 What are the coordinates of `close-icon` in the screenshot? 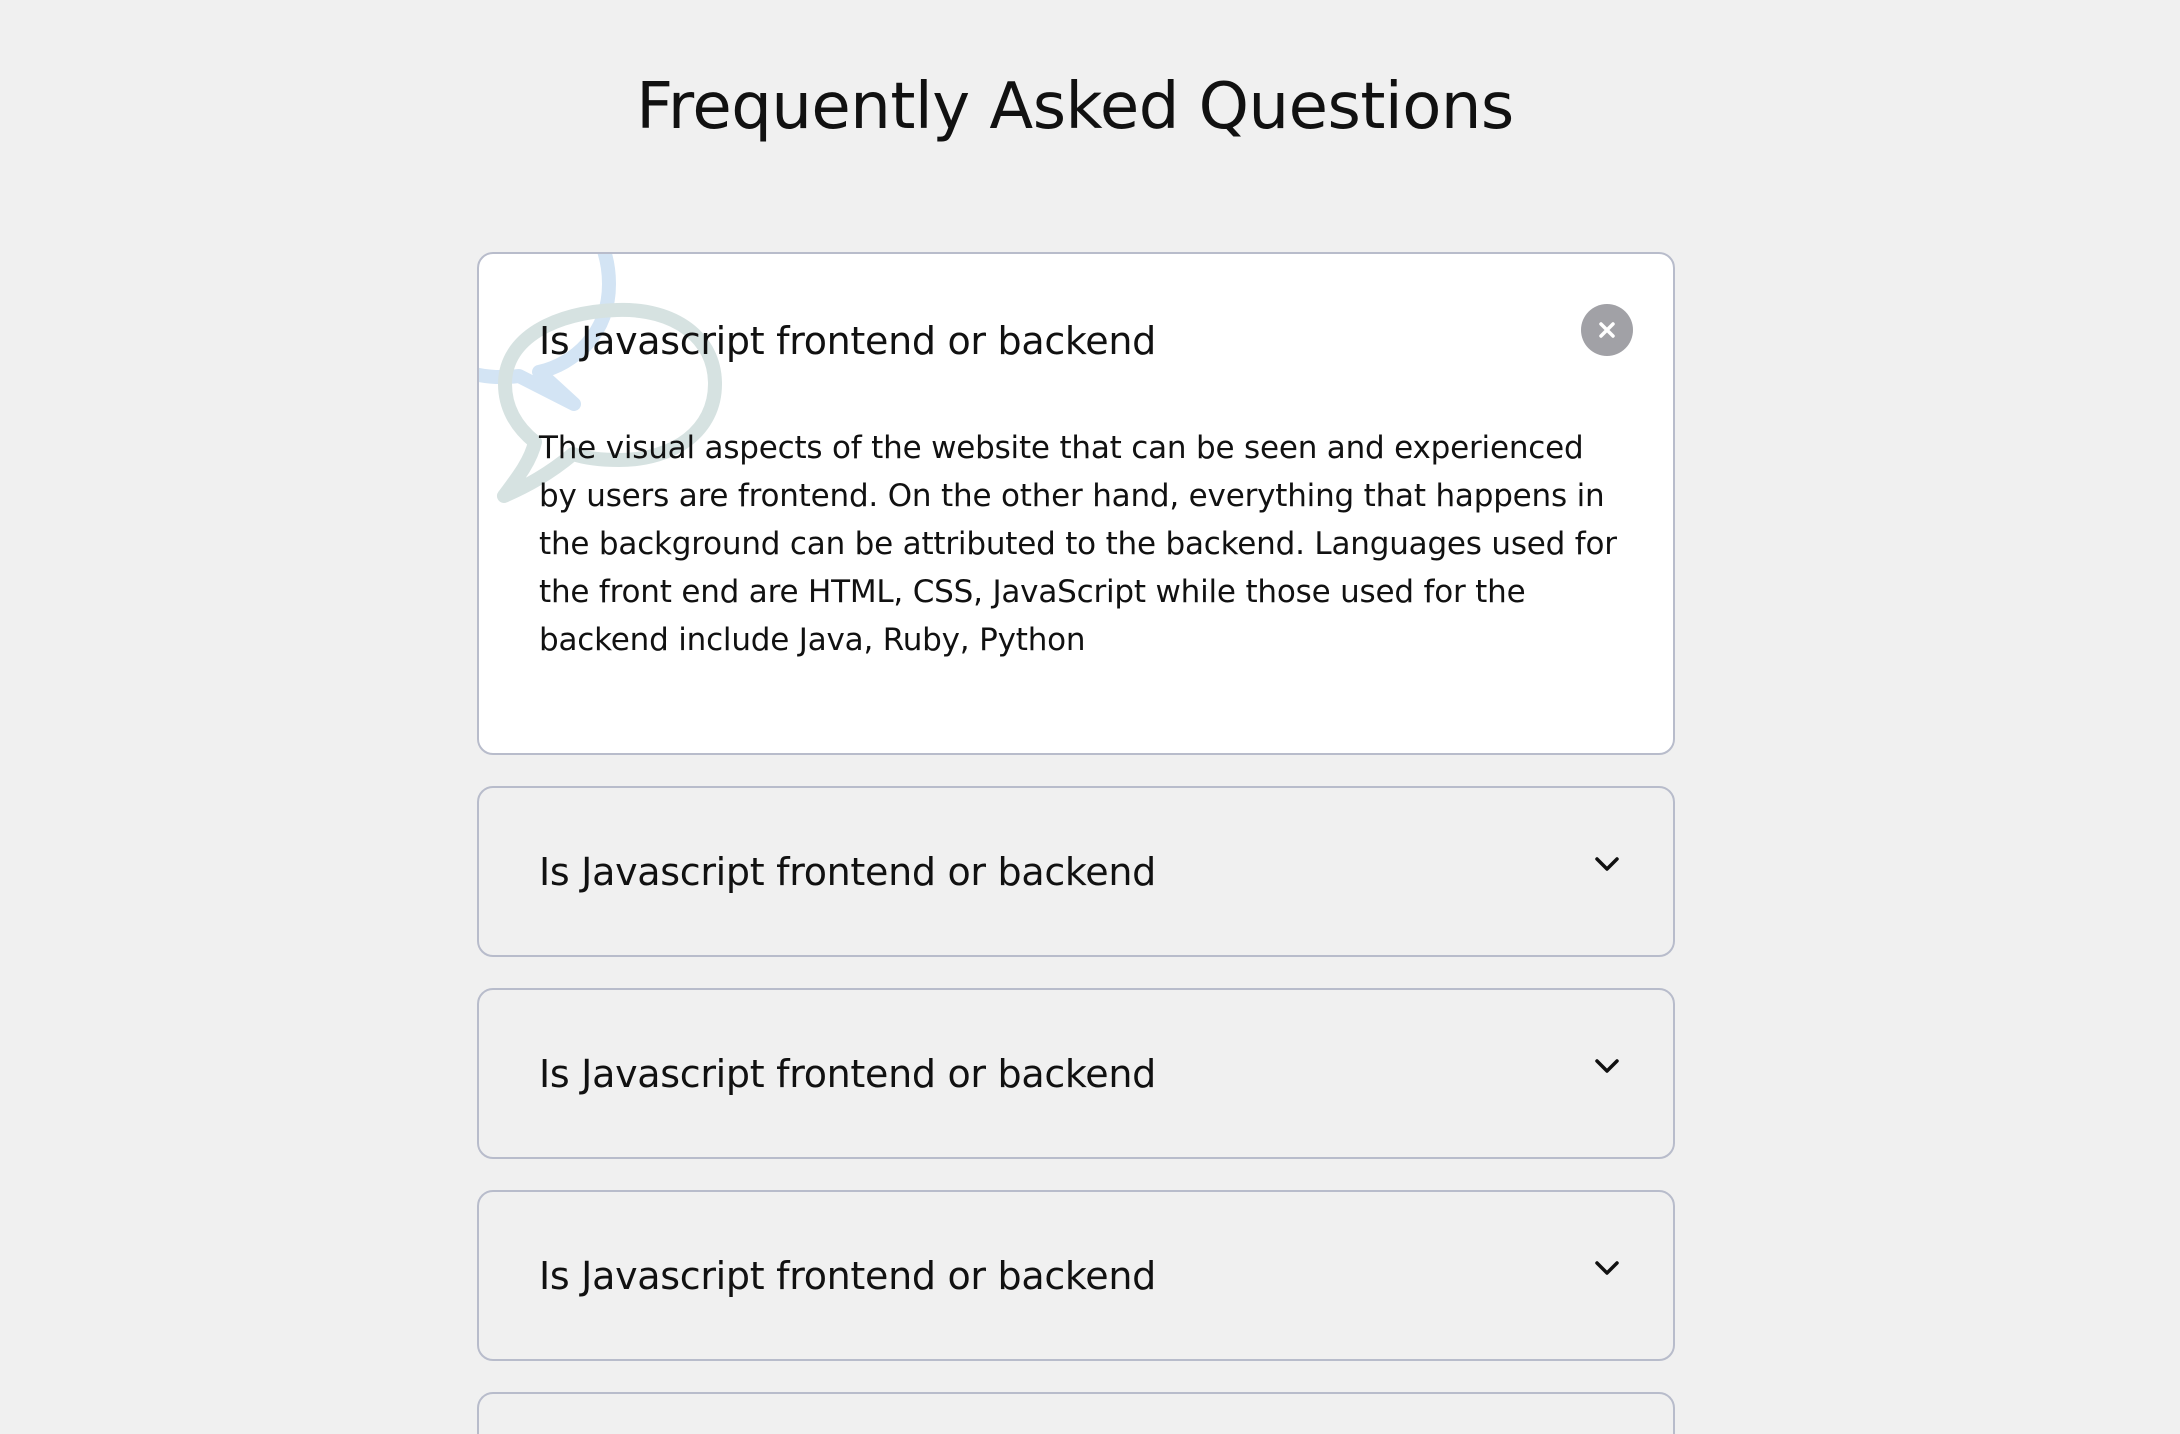 It's located at (1607, 330).